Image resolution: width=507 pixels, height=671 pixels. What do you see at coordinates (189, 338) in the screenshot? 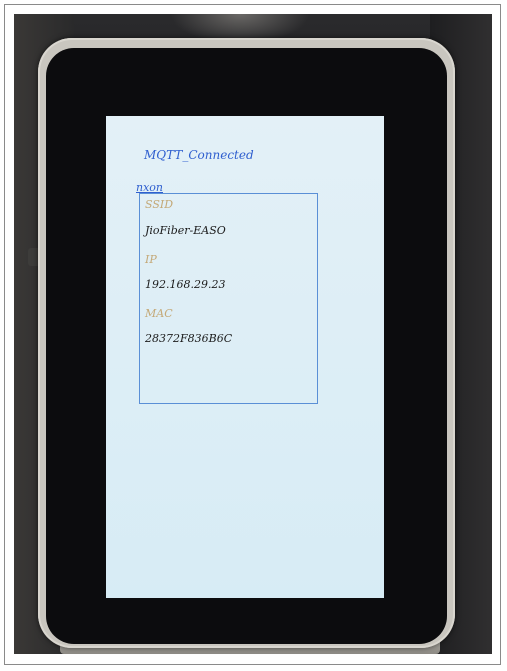
I see `mac-value: 28372F836B6C` at bounding box center [189, 338].